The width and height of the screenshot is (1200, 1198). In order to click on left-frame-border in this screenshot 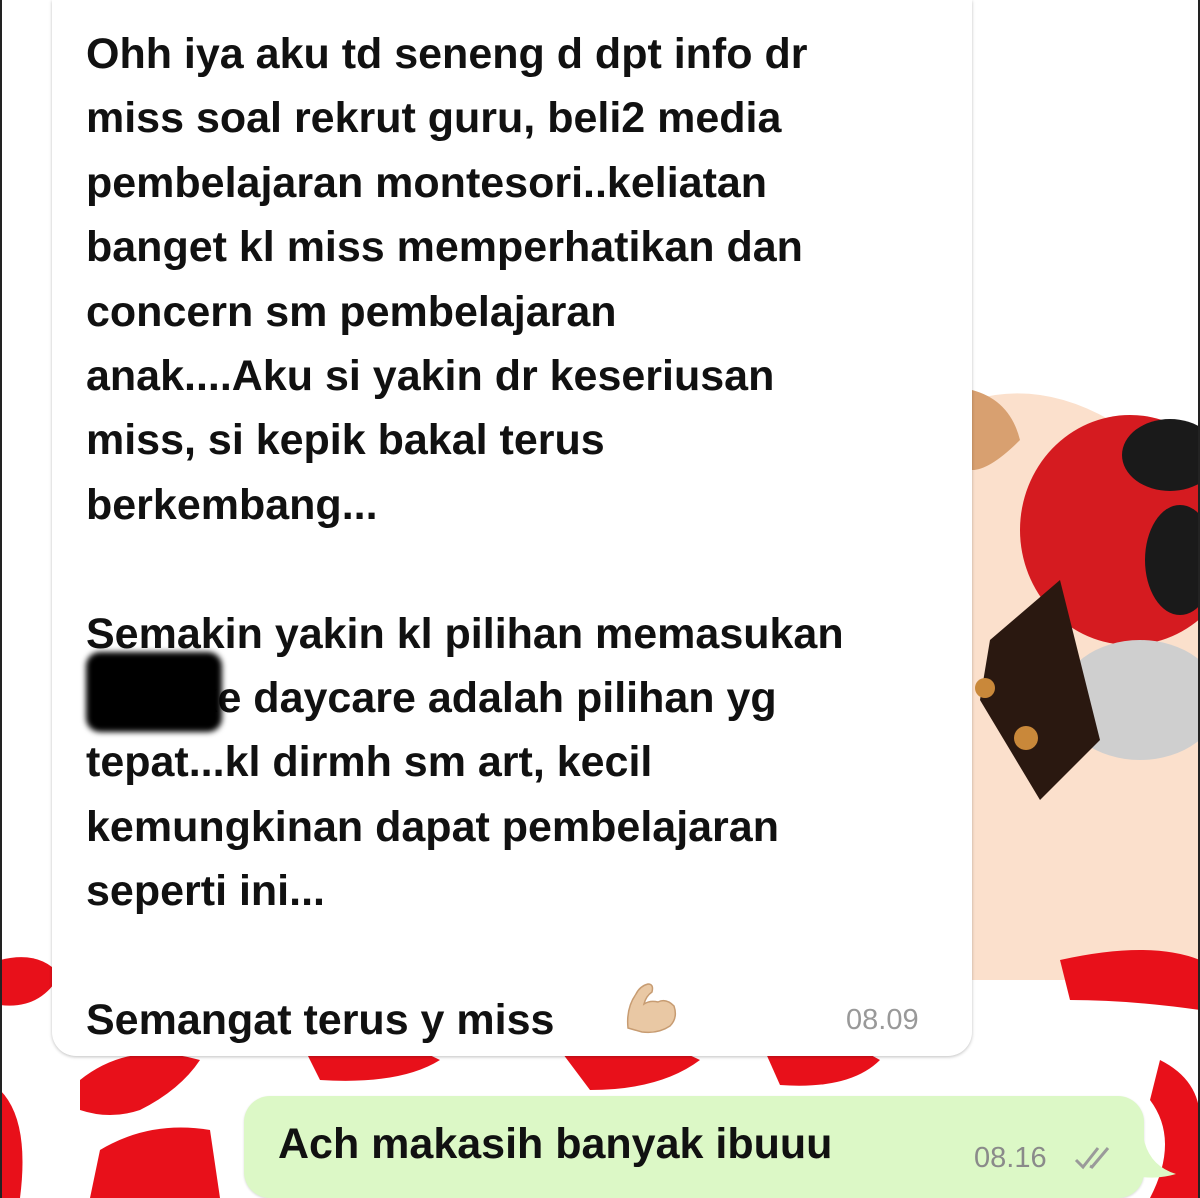, I will do `click(1, 599)`.